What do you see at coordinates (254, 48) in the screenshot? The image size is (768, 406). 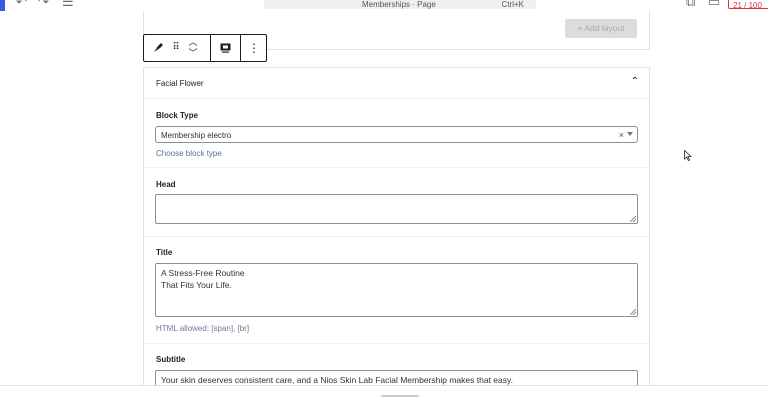 I see `more-options-icon: ⋮` at bounding box center [254, 48].